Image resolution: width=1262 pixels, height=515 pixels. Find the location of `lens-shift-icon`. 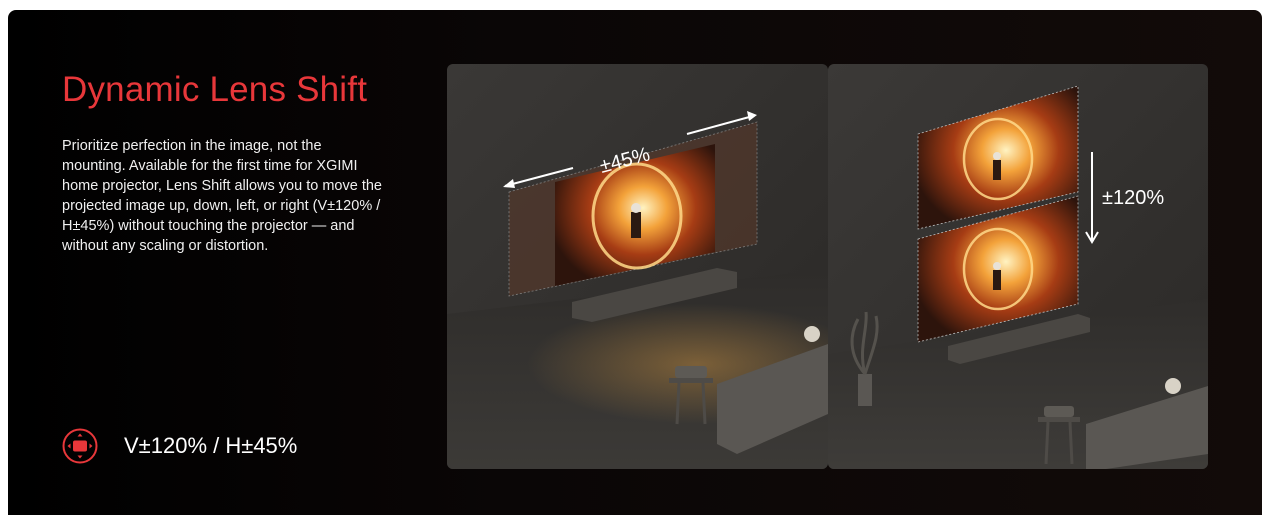

lens-shift-icon is located at coordinates (80, 446).